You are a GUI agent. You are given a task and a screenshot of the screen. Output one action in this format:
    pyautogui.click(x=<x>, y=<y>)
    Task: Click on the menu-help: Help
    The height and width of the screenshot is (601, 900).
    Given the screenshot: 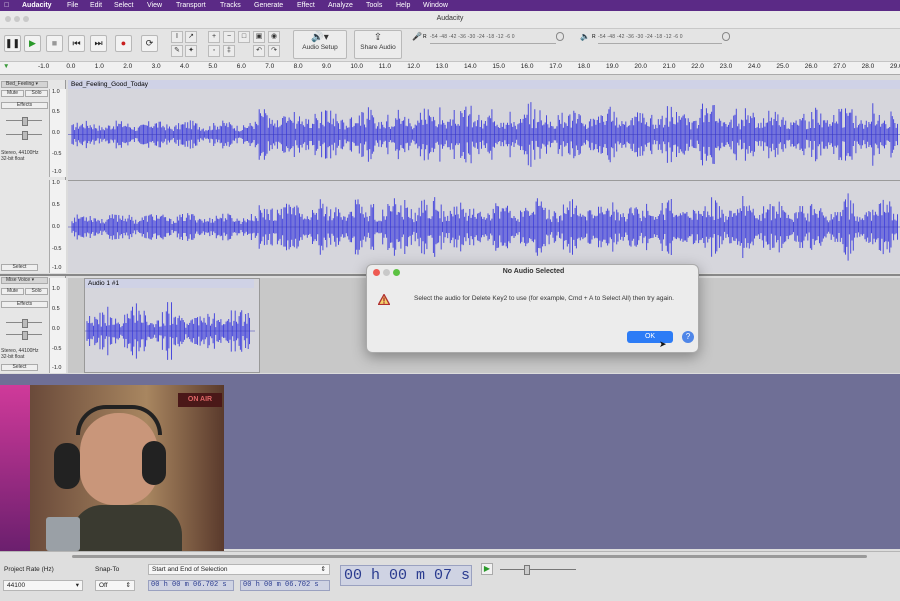 What is the action you would take?
    pyautogui.click(x=403, y=5)
    